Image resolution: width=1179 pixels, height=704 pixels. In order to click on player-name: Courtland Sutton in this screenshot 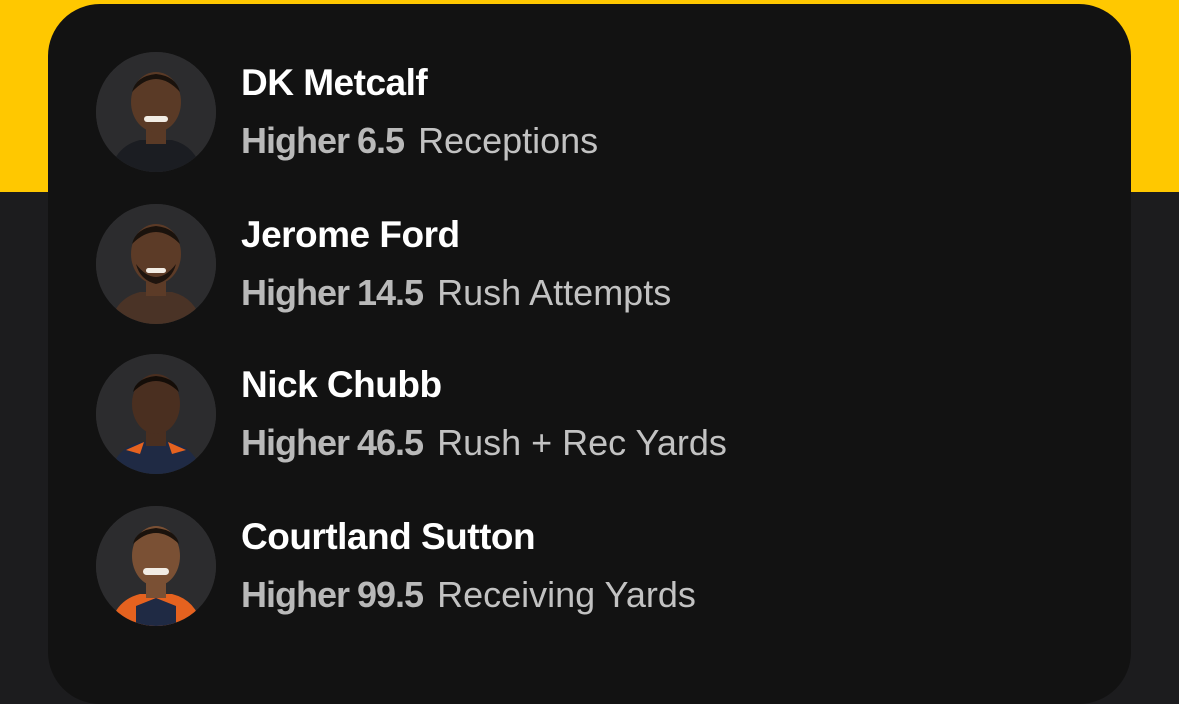, I will do `click(388, 536)`.